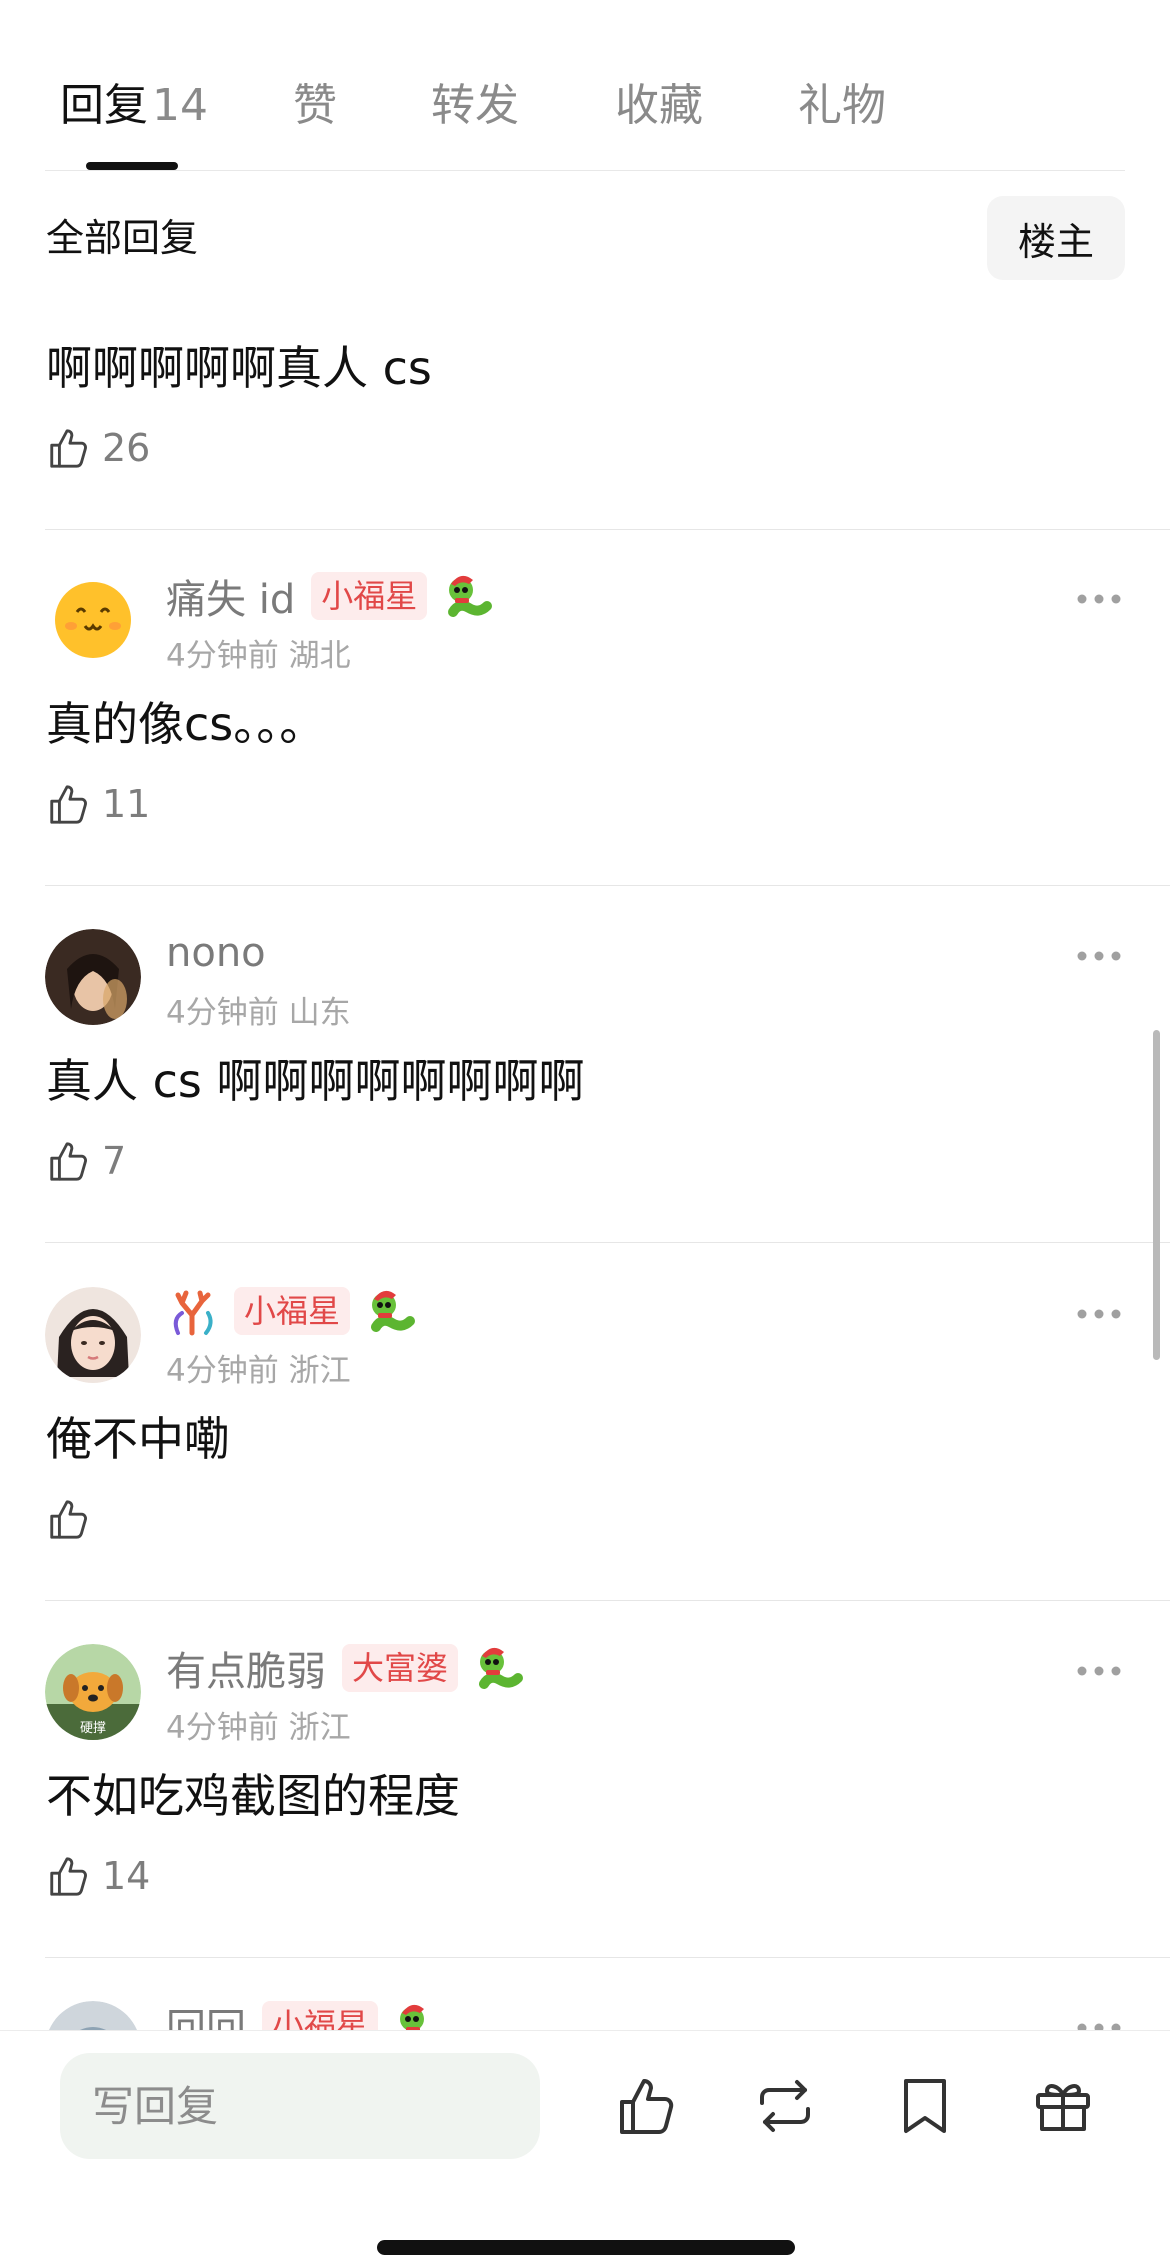 The height and width of the screenshot is (2259, 1170). What do you see at coordinates (1063, 2106) in the screenshot?
I see `gift-icon` at bounding box center [1063, 2106].